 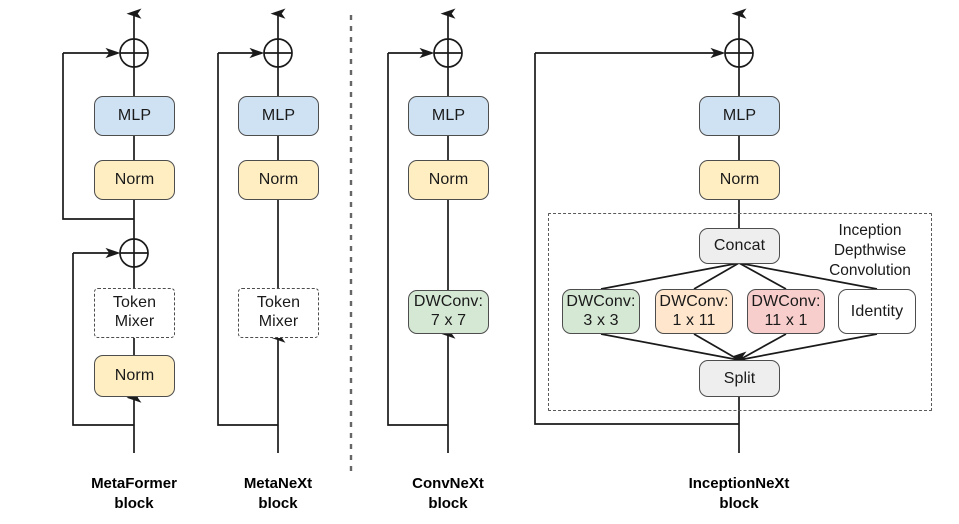 I want to click on convnext-mlp-box: MLP, so click(x=448, y=116).